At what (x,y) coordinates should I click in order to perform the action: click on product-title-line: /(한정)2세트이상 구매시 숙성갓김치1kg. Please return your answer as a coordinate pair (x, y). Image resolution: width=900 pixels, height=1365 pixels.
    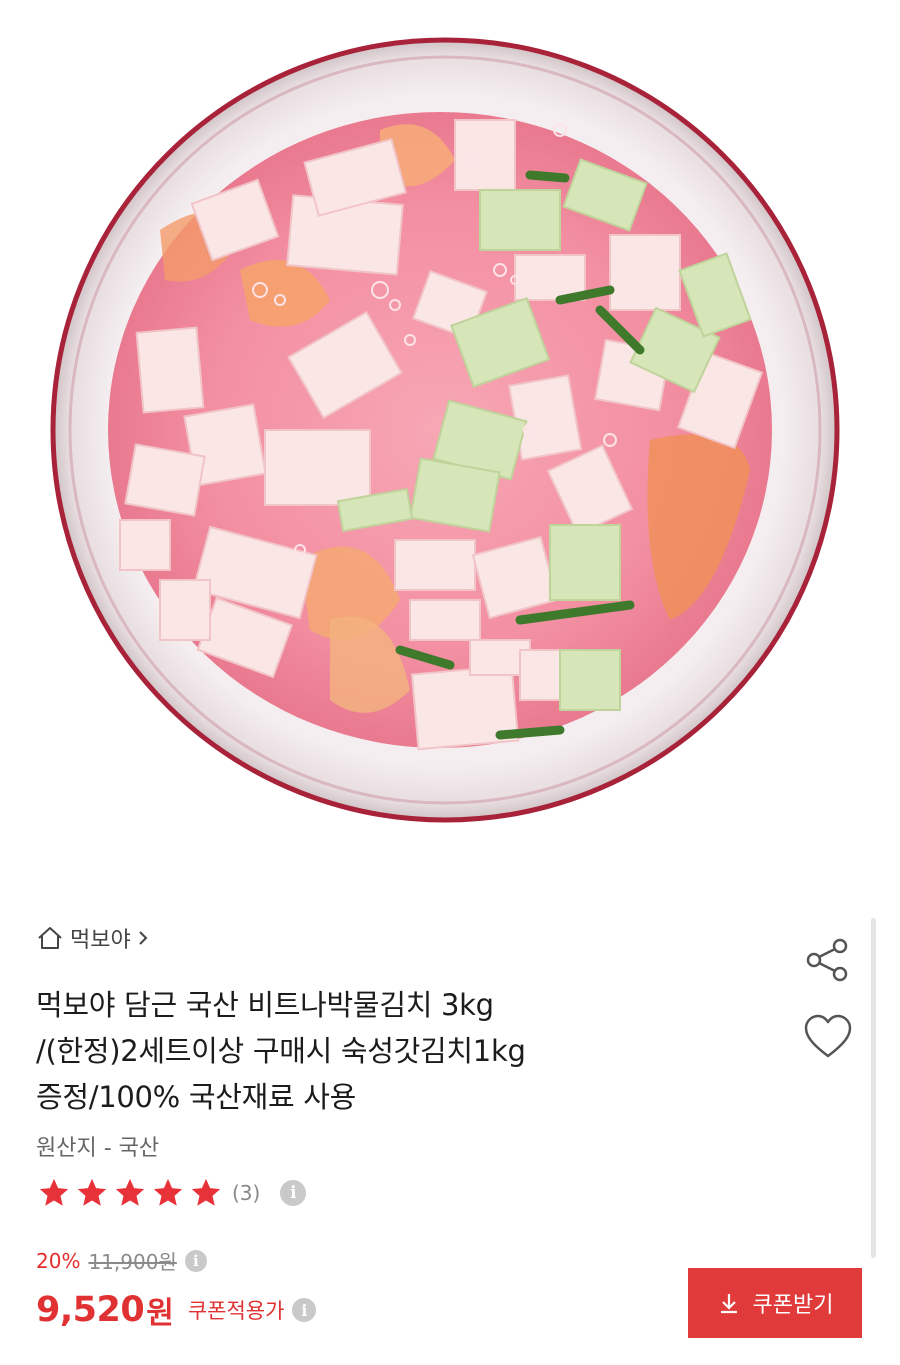
    Looking at the image, I should click on (281, 1051).